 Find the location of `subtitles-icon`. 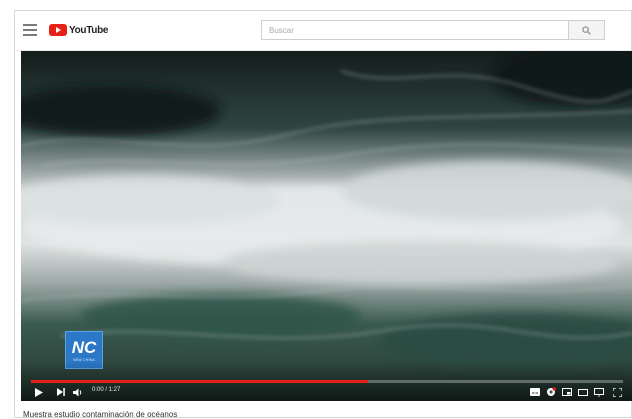

subtitles-icon is located at coordinates (535, 392).